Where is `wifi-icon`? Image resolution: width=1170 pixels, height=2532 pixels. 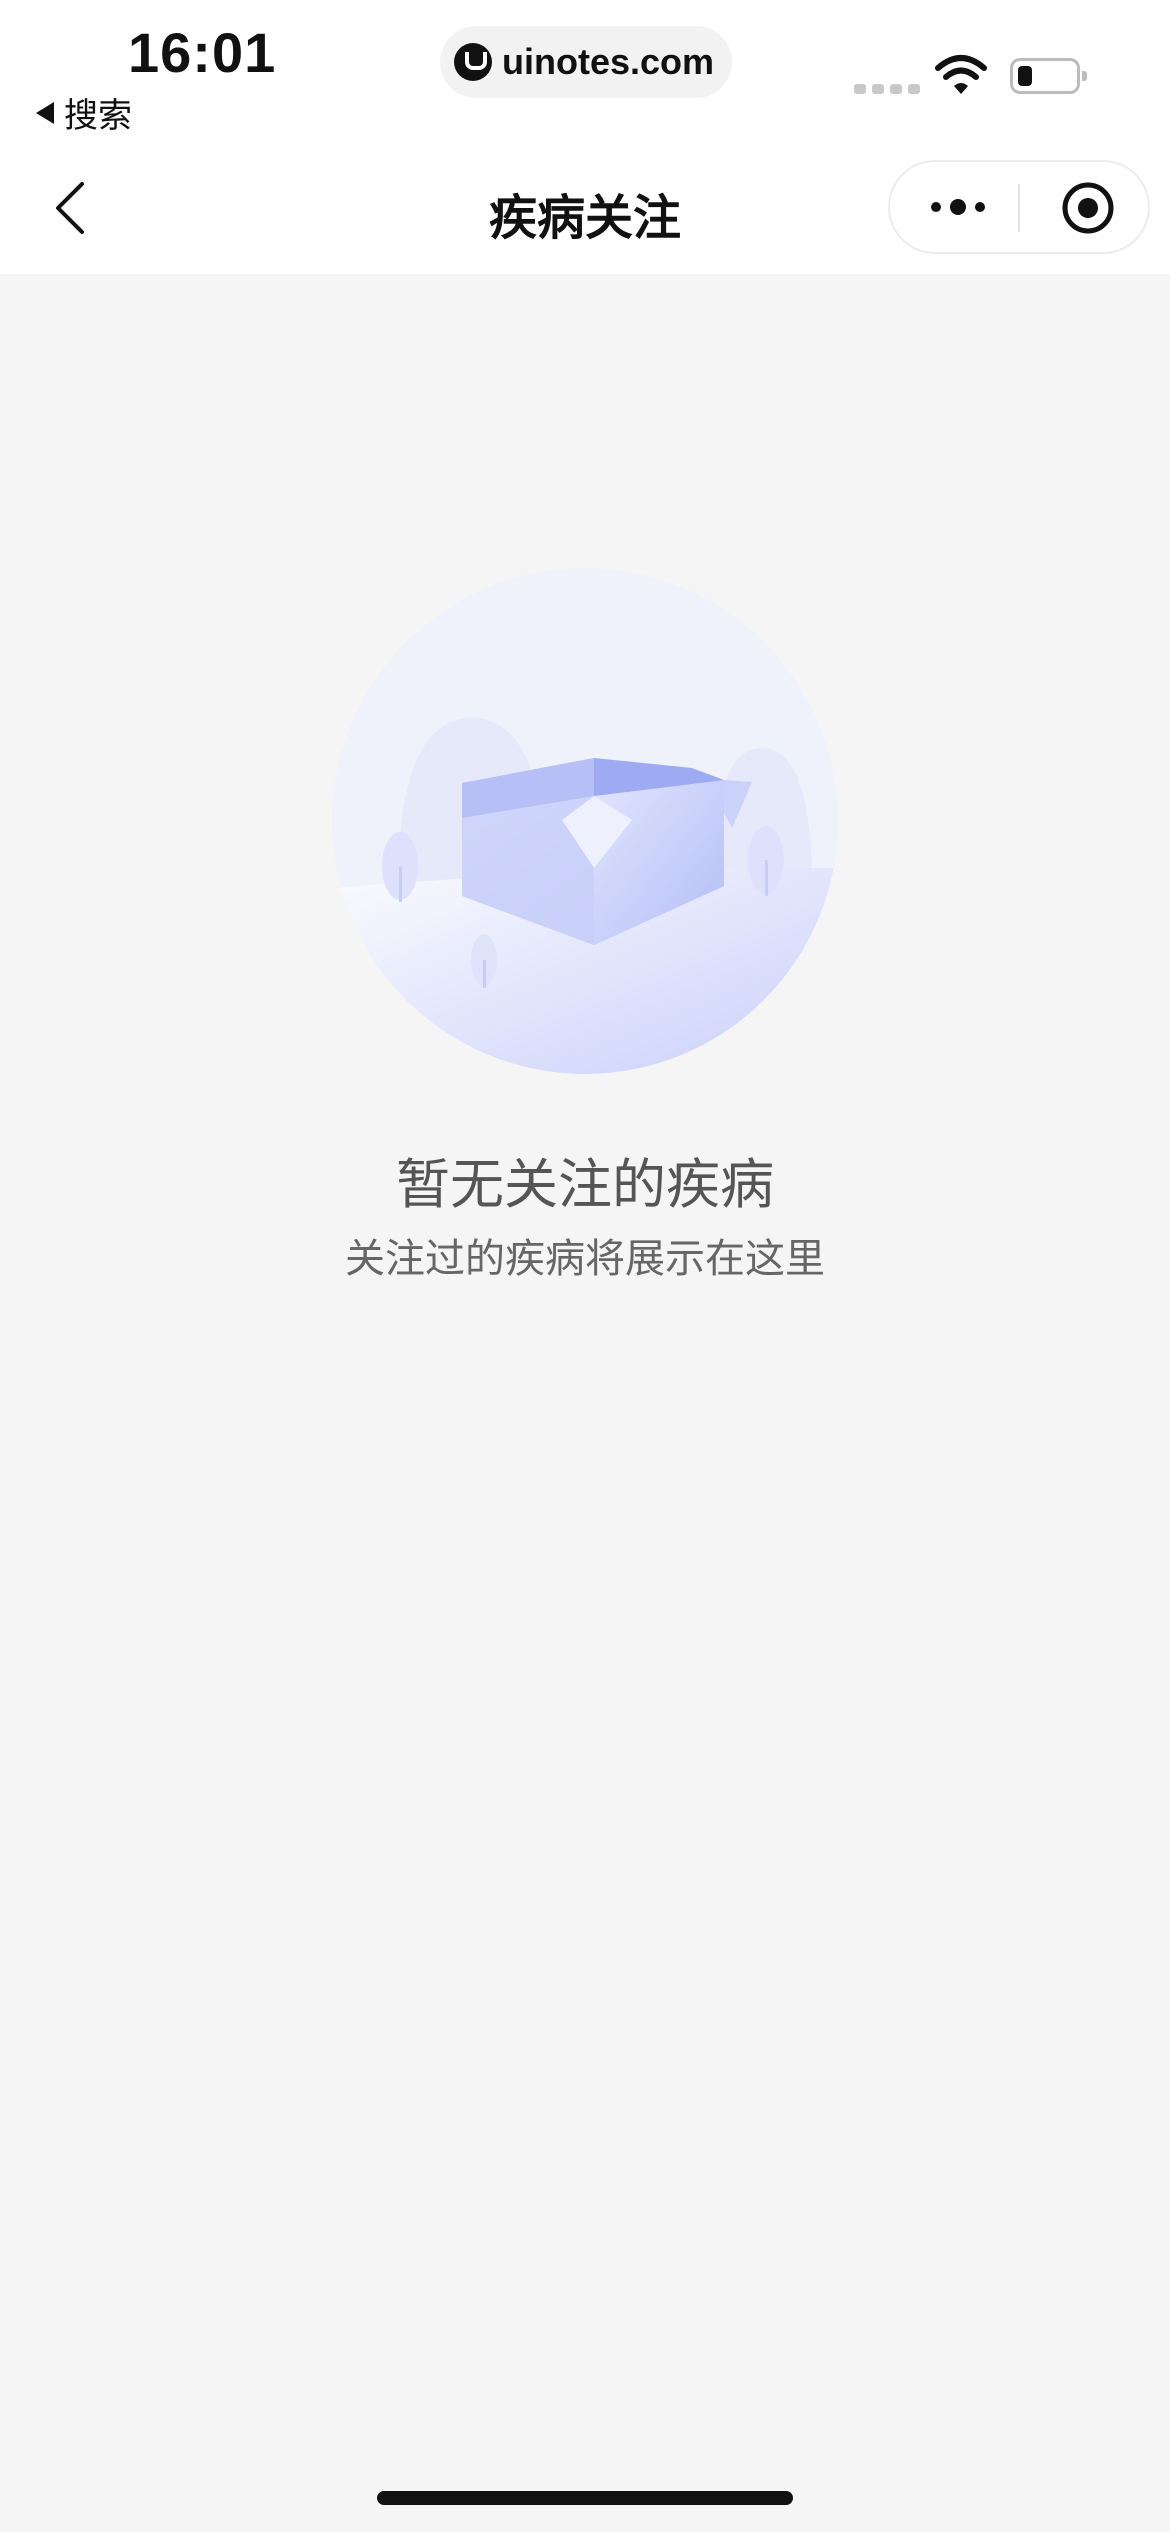
wifi-icon is located at coordinates (961, 74).